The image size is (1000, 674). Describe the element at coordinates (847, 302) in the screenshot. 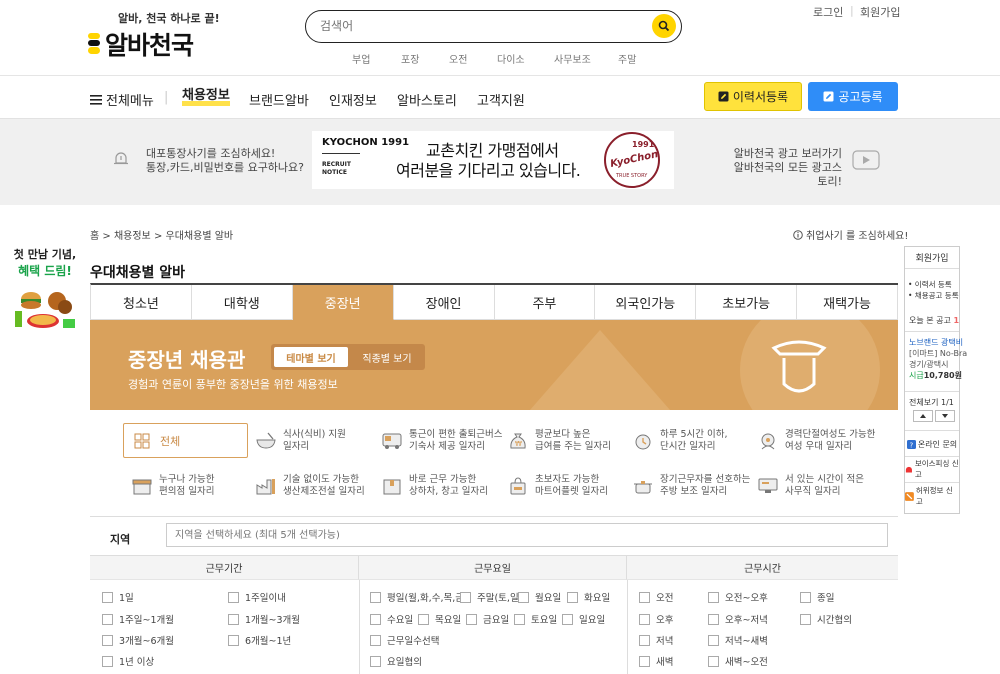

I see `tab-remote: 재택가능` at that location.